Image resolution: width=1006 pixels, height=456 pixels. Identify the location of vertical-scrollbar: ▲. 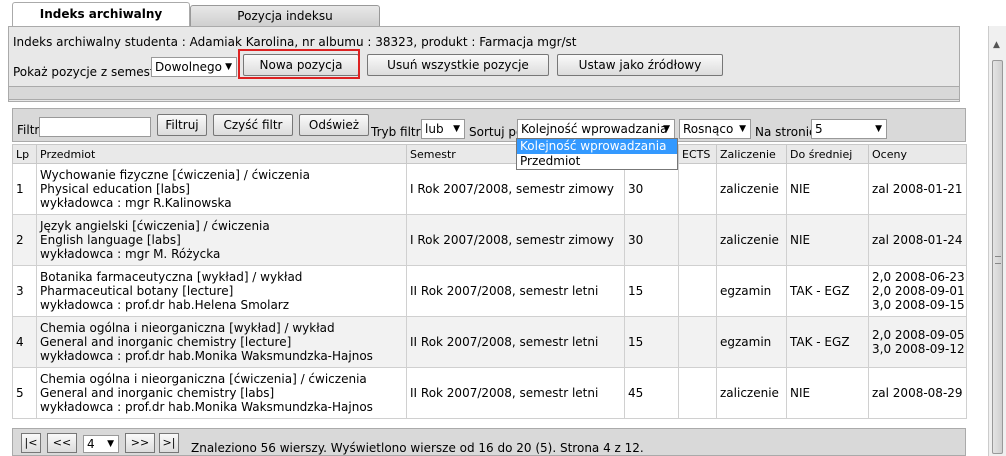
(997, 241).